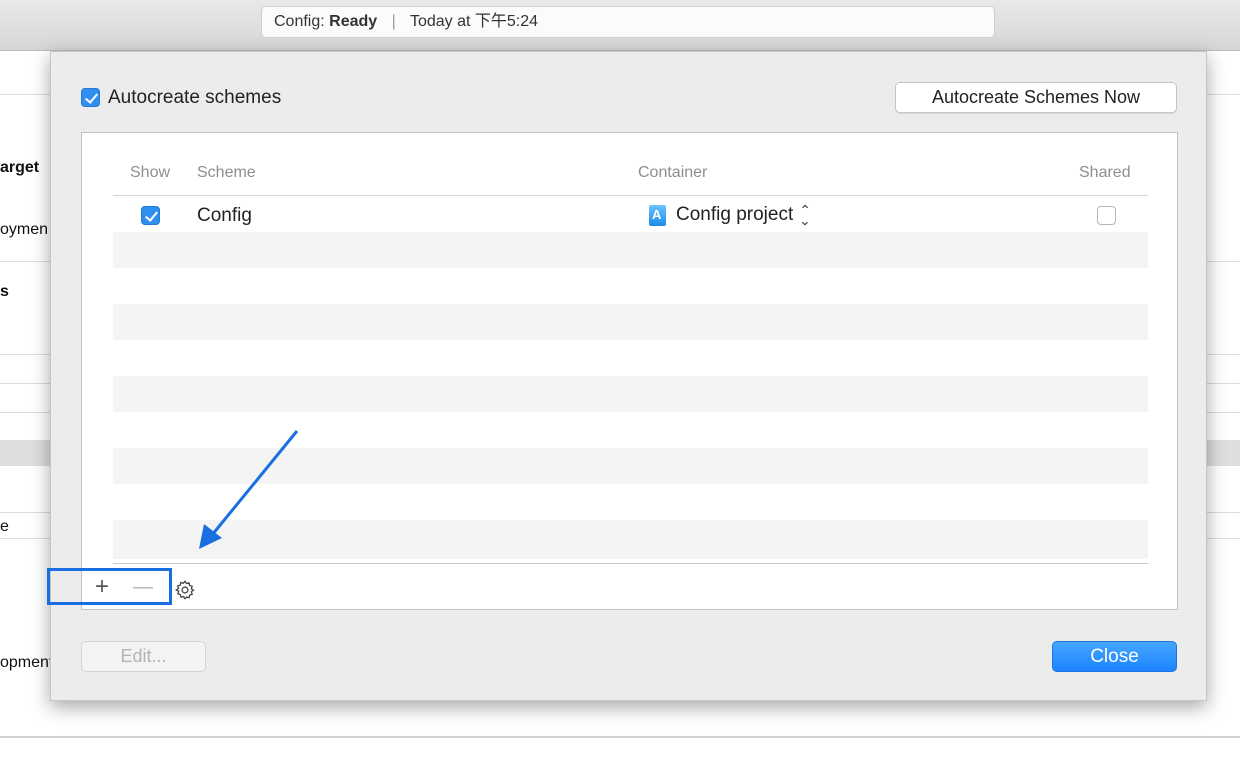 Image resolution: width=1240 pixels, height=765 pixels. What do you see at coordinates (24, 229) in the screenshot?
I see `bg-label-deployment: oymen` at bounding box center [24, 229].